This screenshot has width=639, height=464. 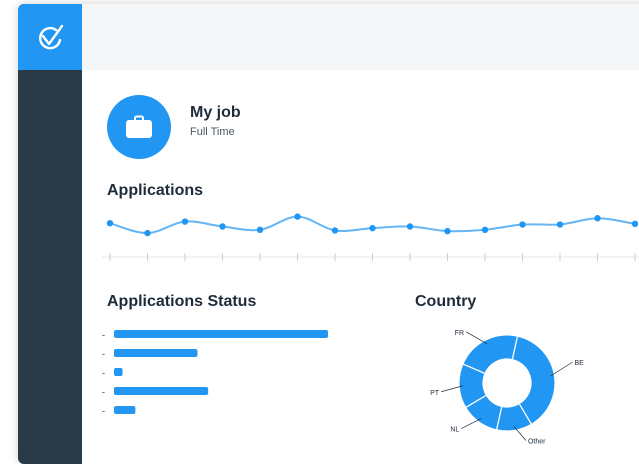 What do you see at coordinates (459, 333) in the screenshot?
I see `slice-label: FR` at bounding box center [459, 333].